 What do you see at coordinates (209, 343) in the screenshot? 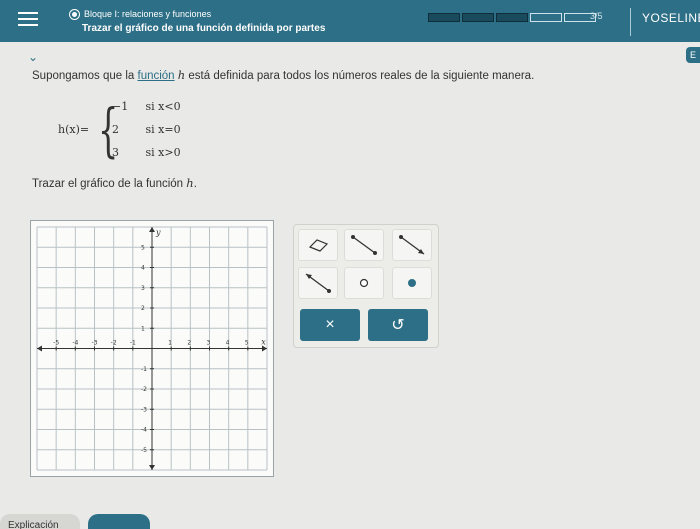
I see `x-tick-label: 3` at bounding box center [209, 343].